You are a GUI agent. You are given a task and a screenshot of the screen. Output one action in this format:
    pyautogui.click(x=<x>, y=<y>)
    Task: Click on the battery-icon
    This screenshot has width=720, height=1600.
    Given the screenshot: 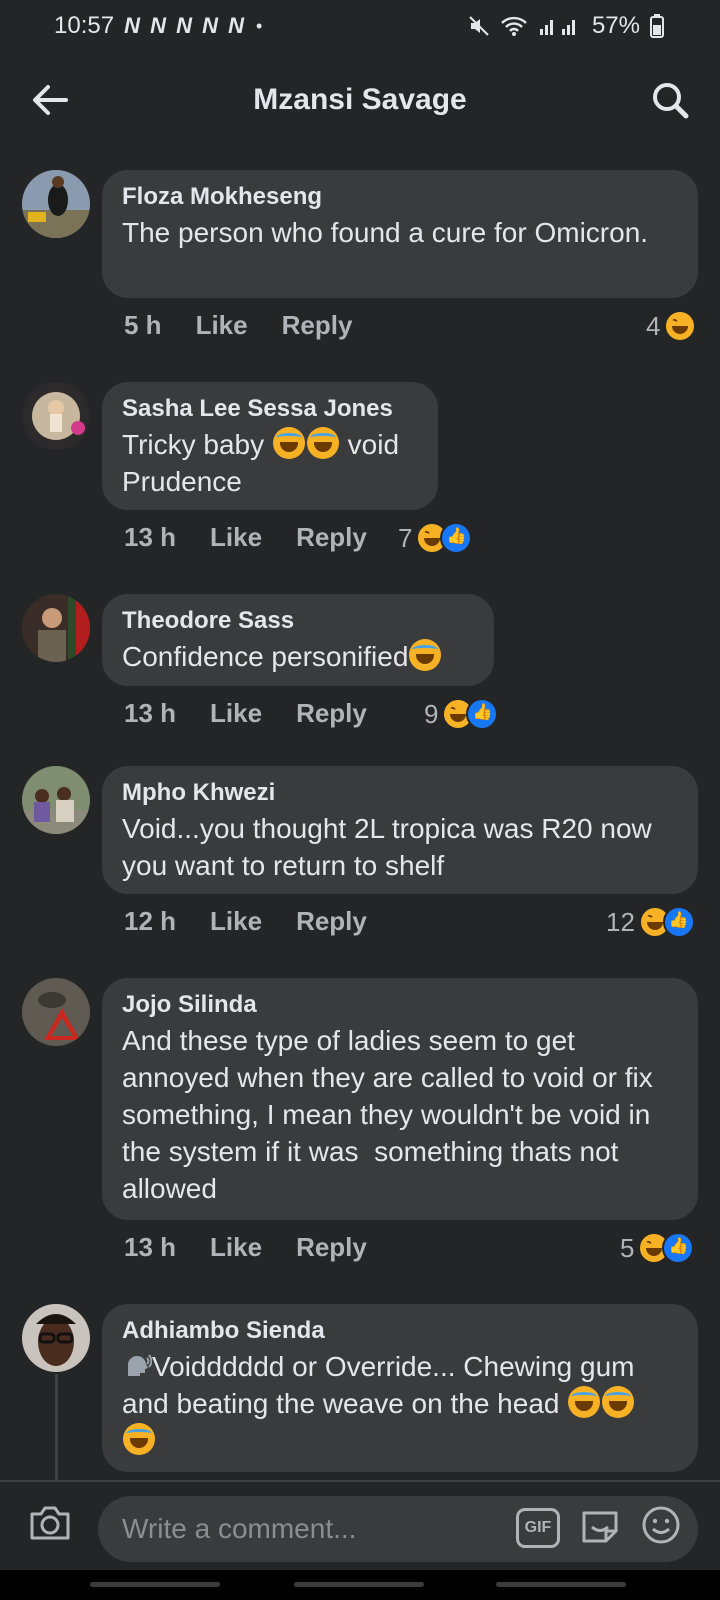 What is the action you would take?
    pyautogui.click(x=657, y=26)
    